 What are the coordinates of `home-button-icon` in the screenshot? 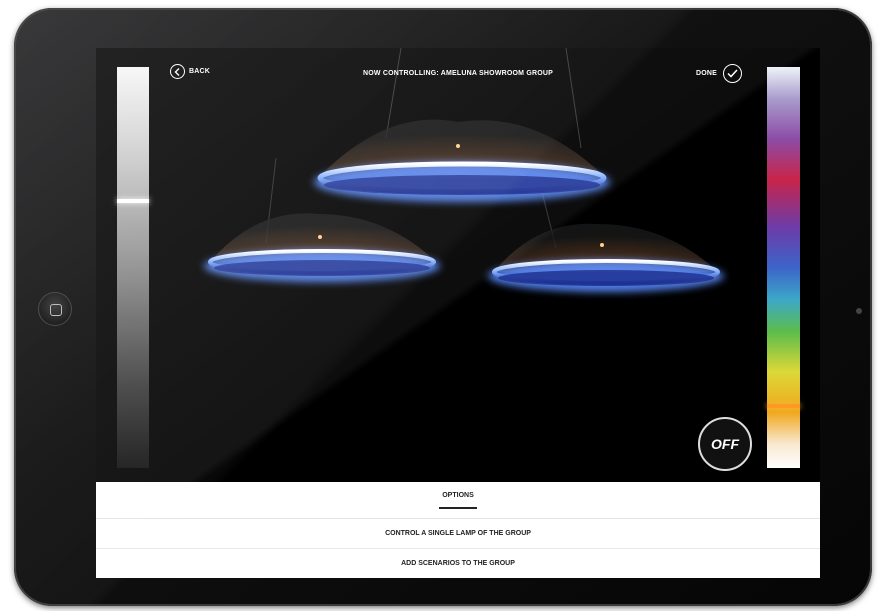 It's located at (56, 310).